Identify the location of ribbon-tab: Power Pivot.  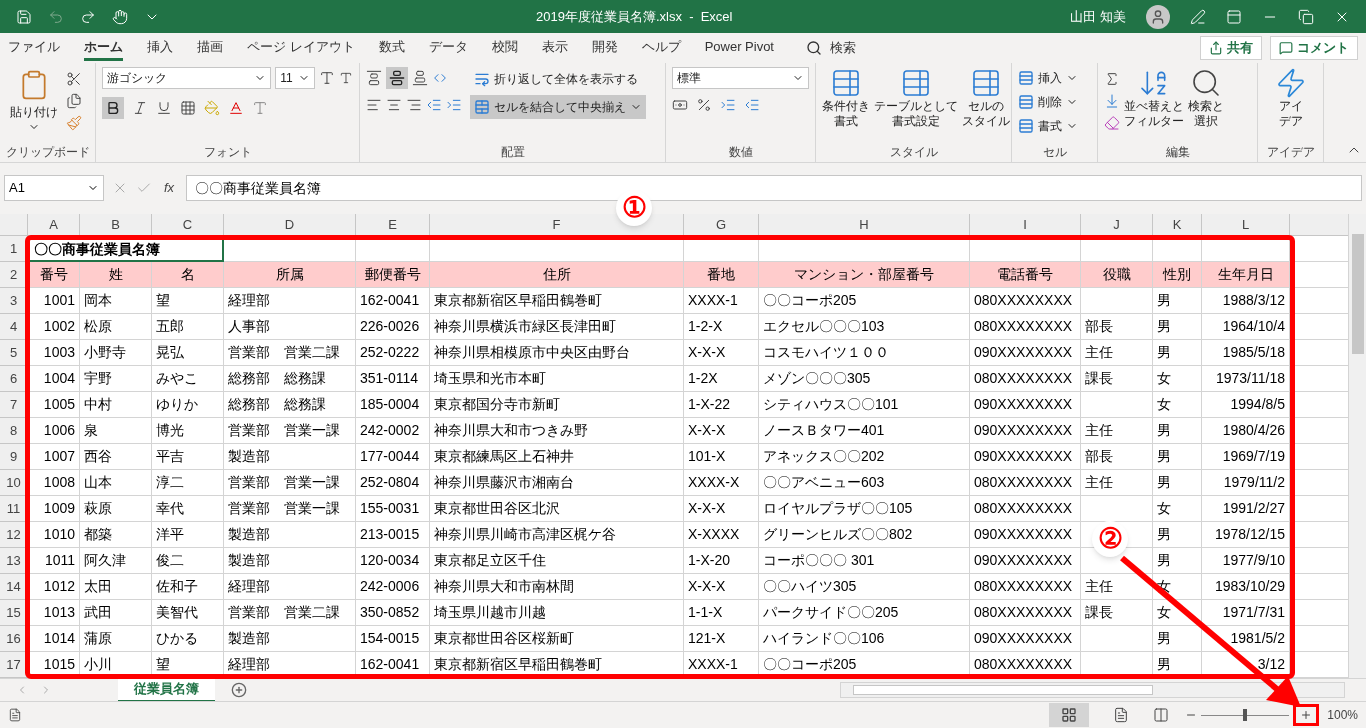
(739, 48).